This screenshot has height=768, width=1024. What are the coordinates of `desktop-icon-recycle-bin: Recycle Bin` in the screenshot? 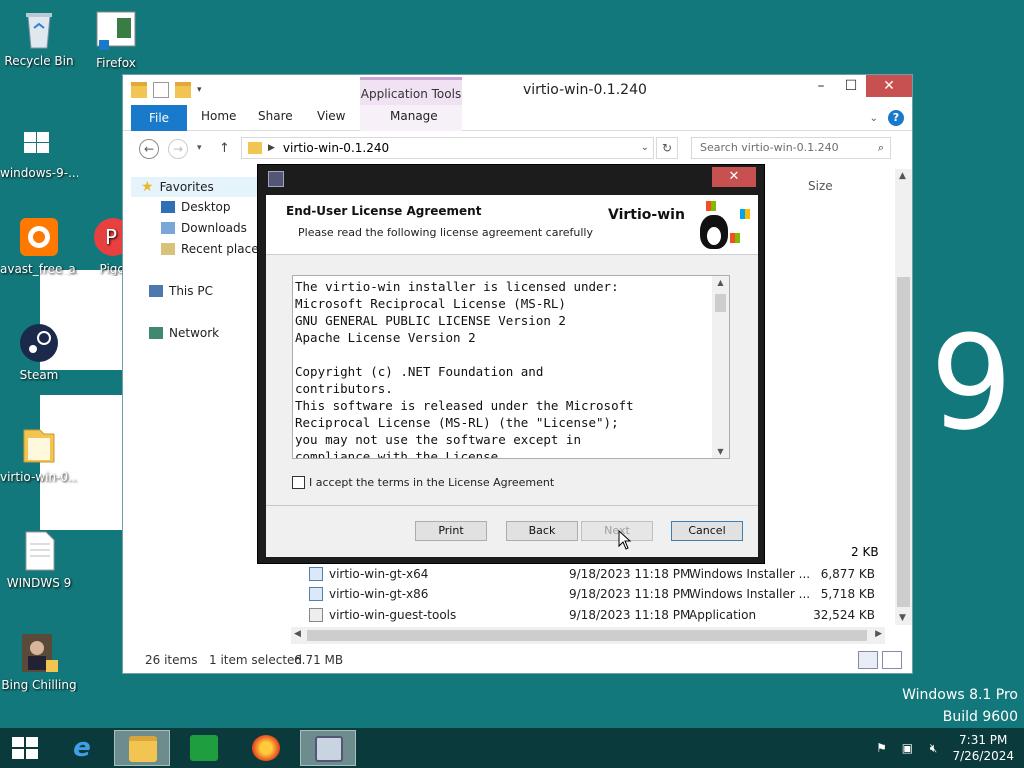 It's located at (39, 38).